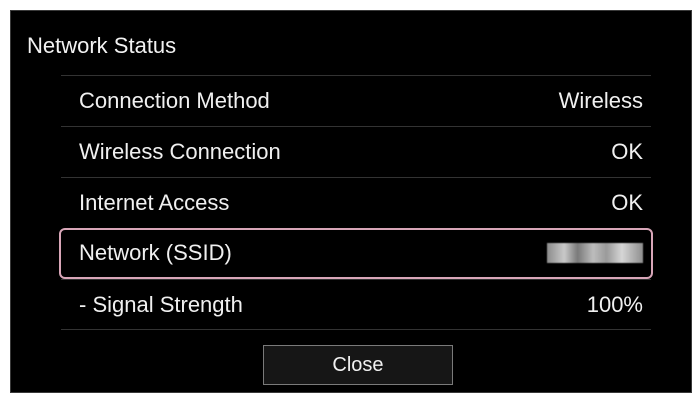 The height and width of the screenshot is (401, 699). I want to click on row-signal-strength: - Signal Strength 100%, so click(356, 304).